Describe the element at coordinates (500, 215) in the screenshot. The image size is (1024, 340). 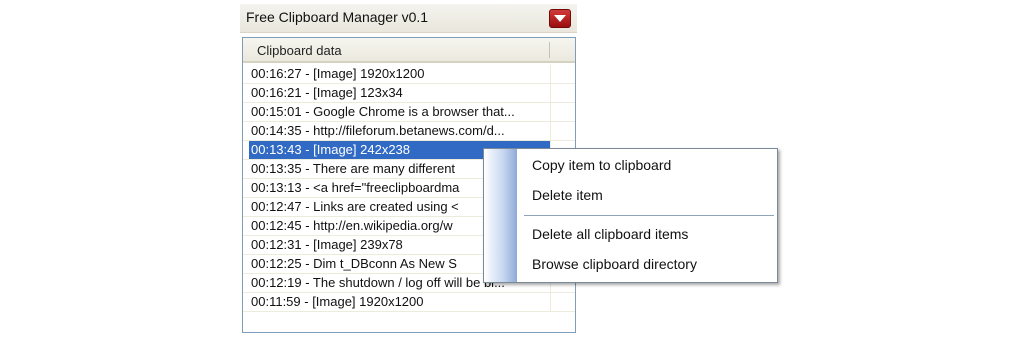
I see `context-menu-icon-stripe` at that location.